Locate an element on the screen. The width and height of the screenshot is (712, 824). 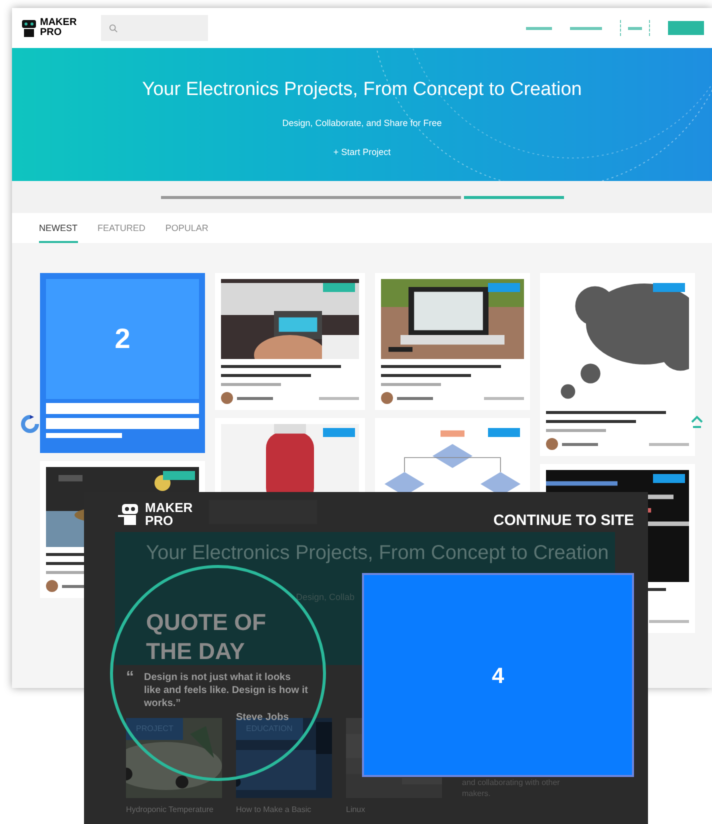
robot-icon is located at coordinates (29, 28).